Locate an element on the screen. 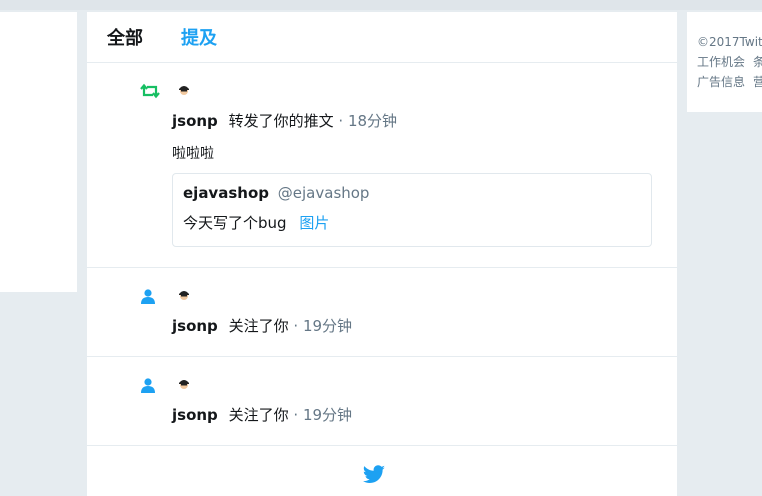 Image resolution: width=762 pixels, height=496 pixels. top-strip is located at coordinates (381, 5).